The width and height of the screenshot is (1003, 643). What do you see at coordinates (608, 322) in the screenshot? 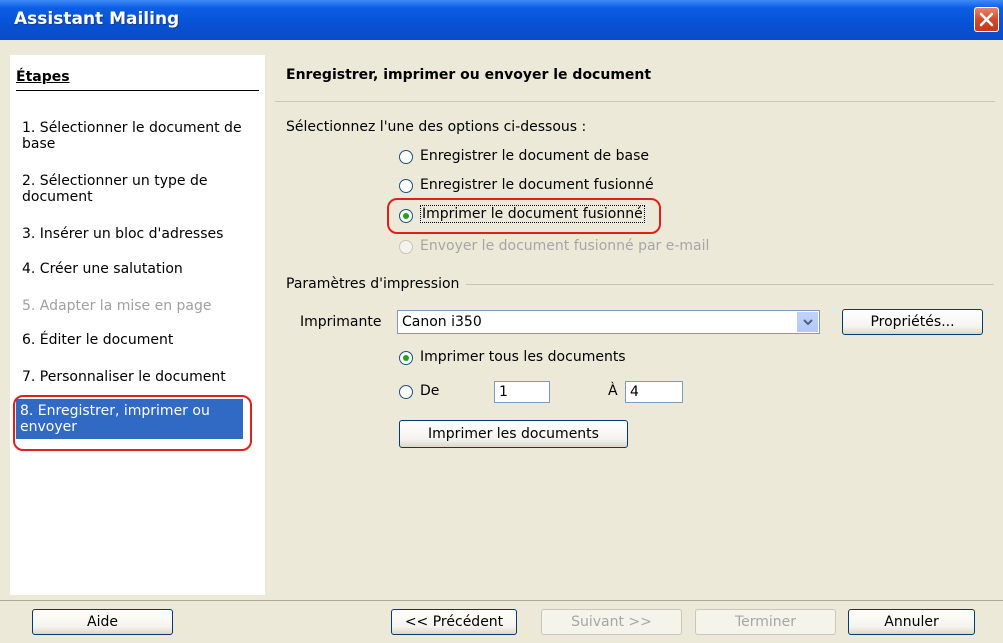
I see `printer-select: Canon i350` at bounding box center [608, 322].